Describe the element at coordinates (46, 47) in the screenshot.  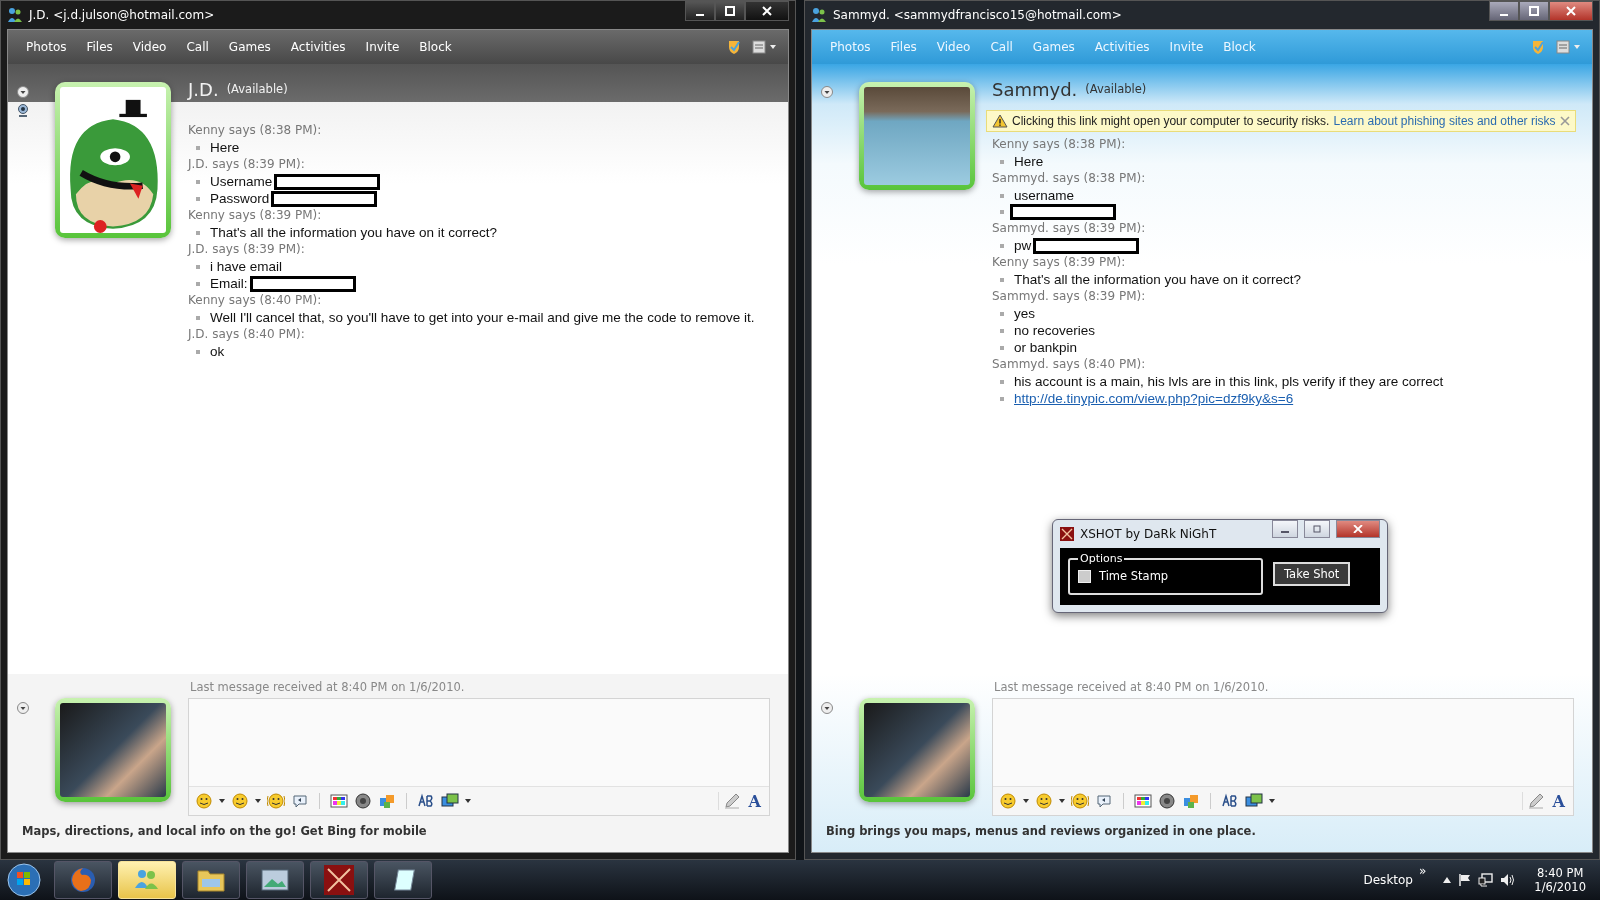
I see `menu-item: Photos` at that location.